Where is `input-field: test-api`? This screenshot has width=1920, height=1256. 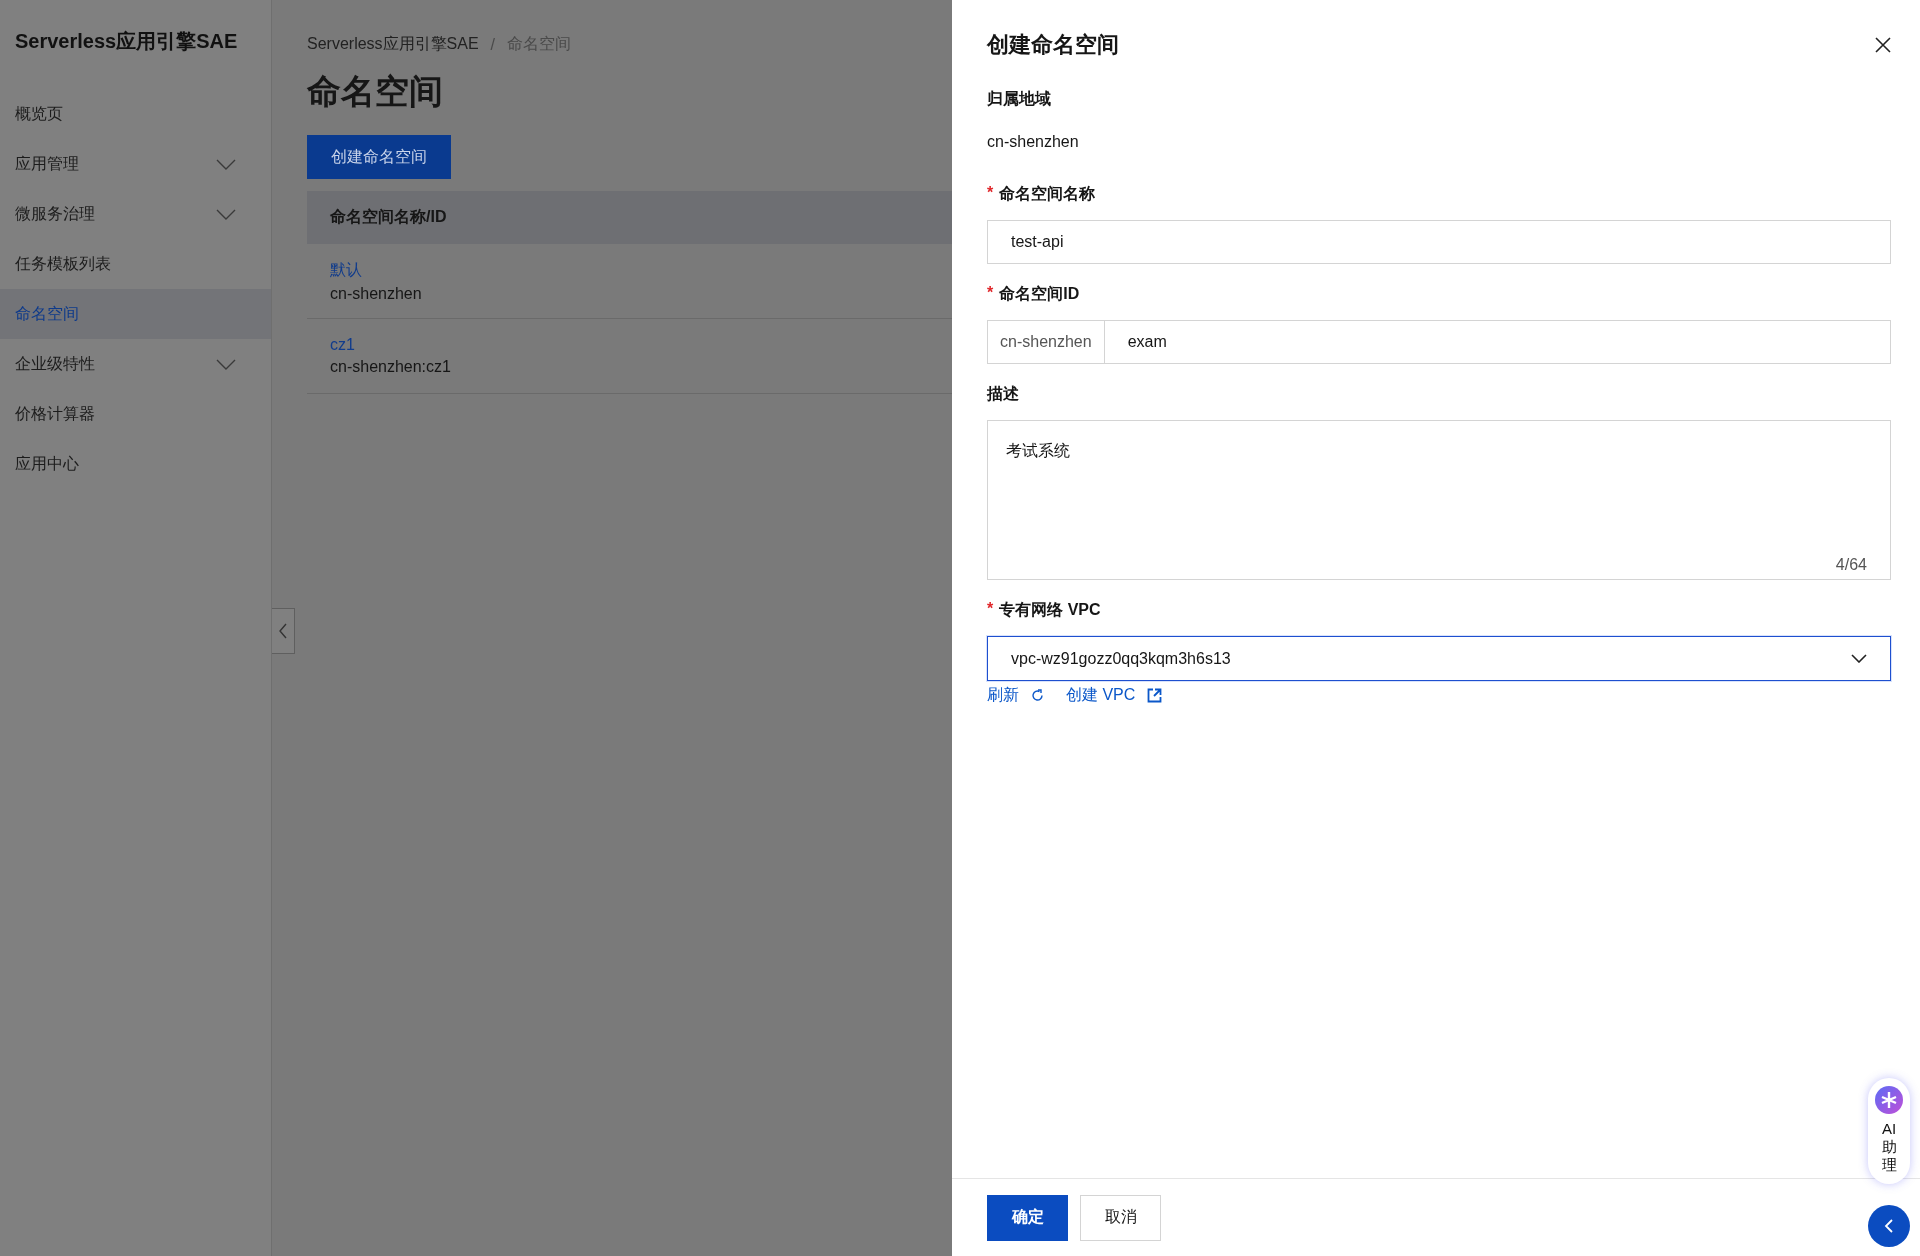 input-field: test-api is located at coordinates (1439, 242).